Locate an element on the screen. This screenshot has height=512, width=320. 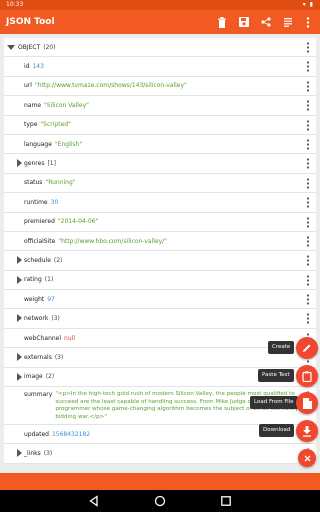
load-from-file-fab is located at coordinates (307, 403).